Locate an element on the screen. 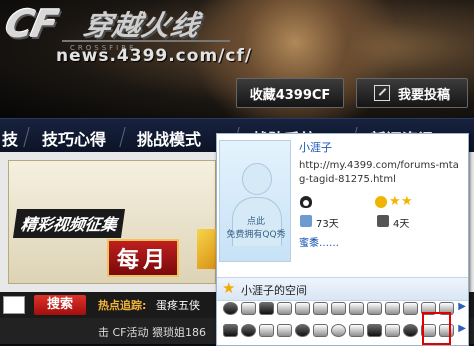 The height and width of the screenshot is (346, 474). online-days: 73天 is located at coordinates (327, 224).